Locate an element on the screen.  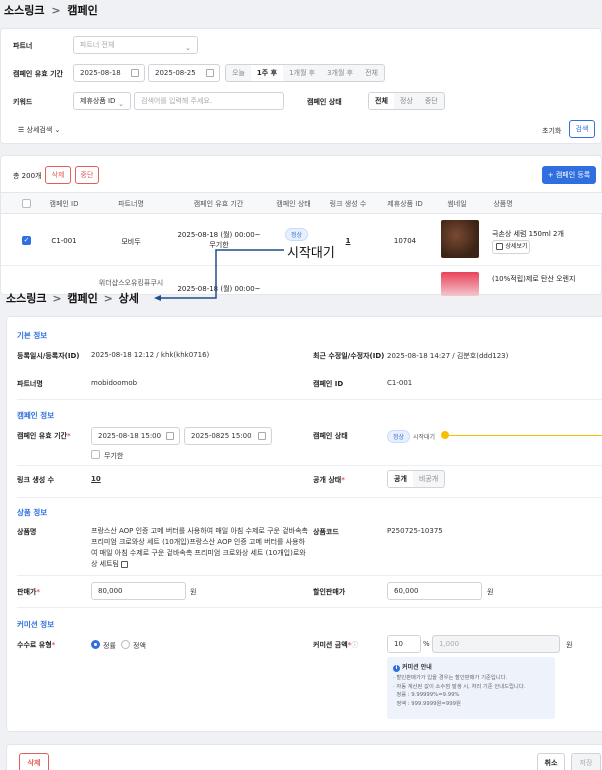
breadcrumb-campaign: 캠페인 is located at coordinates (82, 298).